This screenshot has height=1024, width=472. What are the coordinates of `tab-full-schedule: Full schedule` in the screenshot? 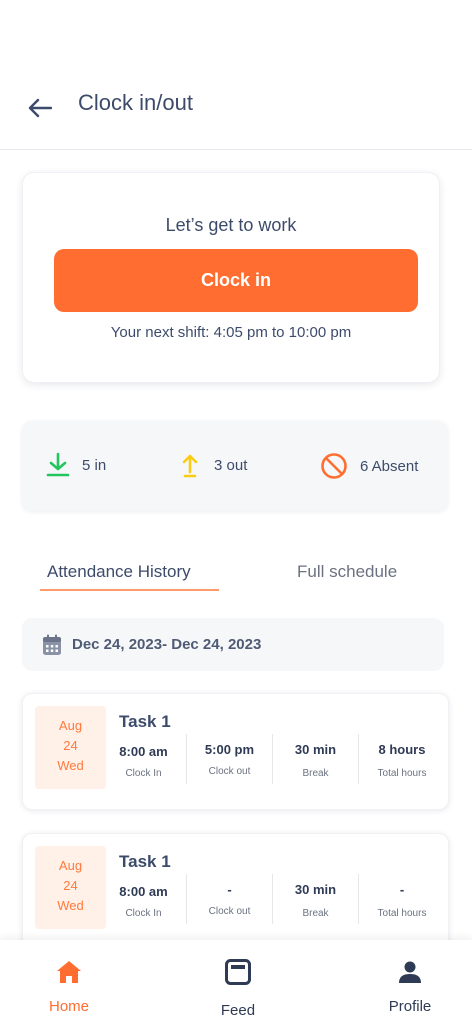 It's located at (347, 572).